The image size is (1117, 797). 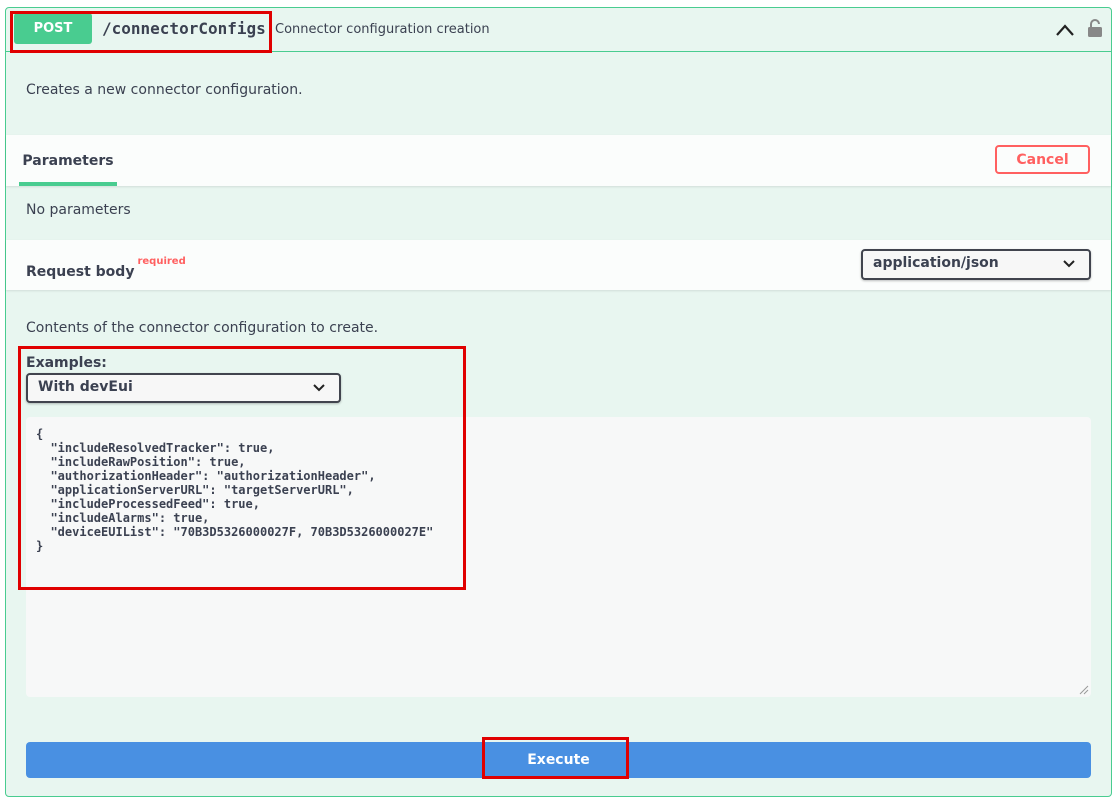 I want to click on required-badge: required, so click(x=161, y=261).